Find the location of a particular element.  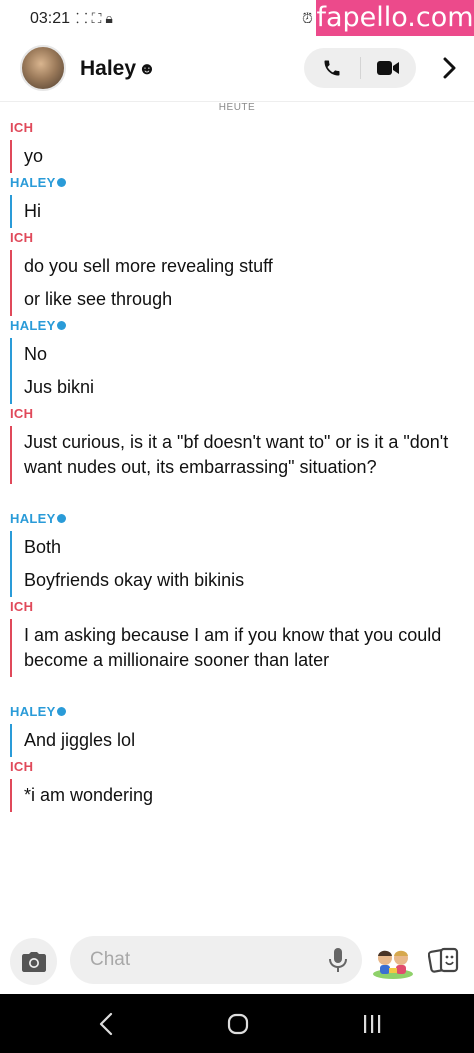

screen-record-icon: ⸬ is located at coordinates (84, 18).